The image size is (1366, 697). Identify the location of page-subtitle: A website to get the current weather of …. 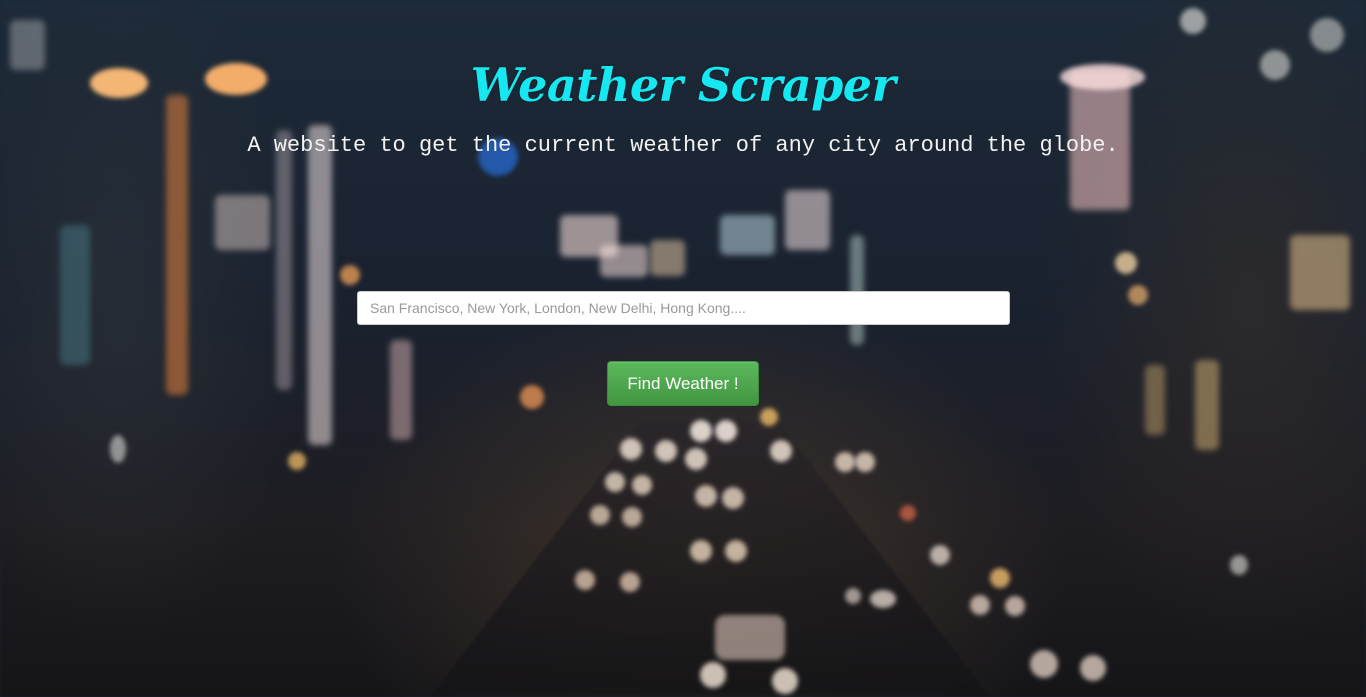
(683, 145).